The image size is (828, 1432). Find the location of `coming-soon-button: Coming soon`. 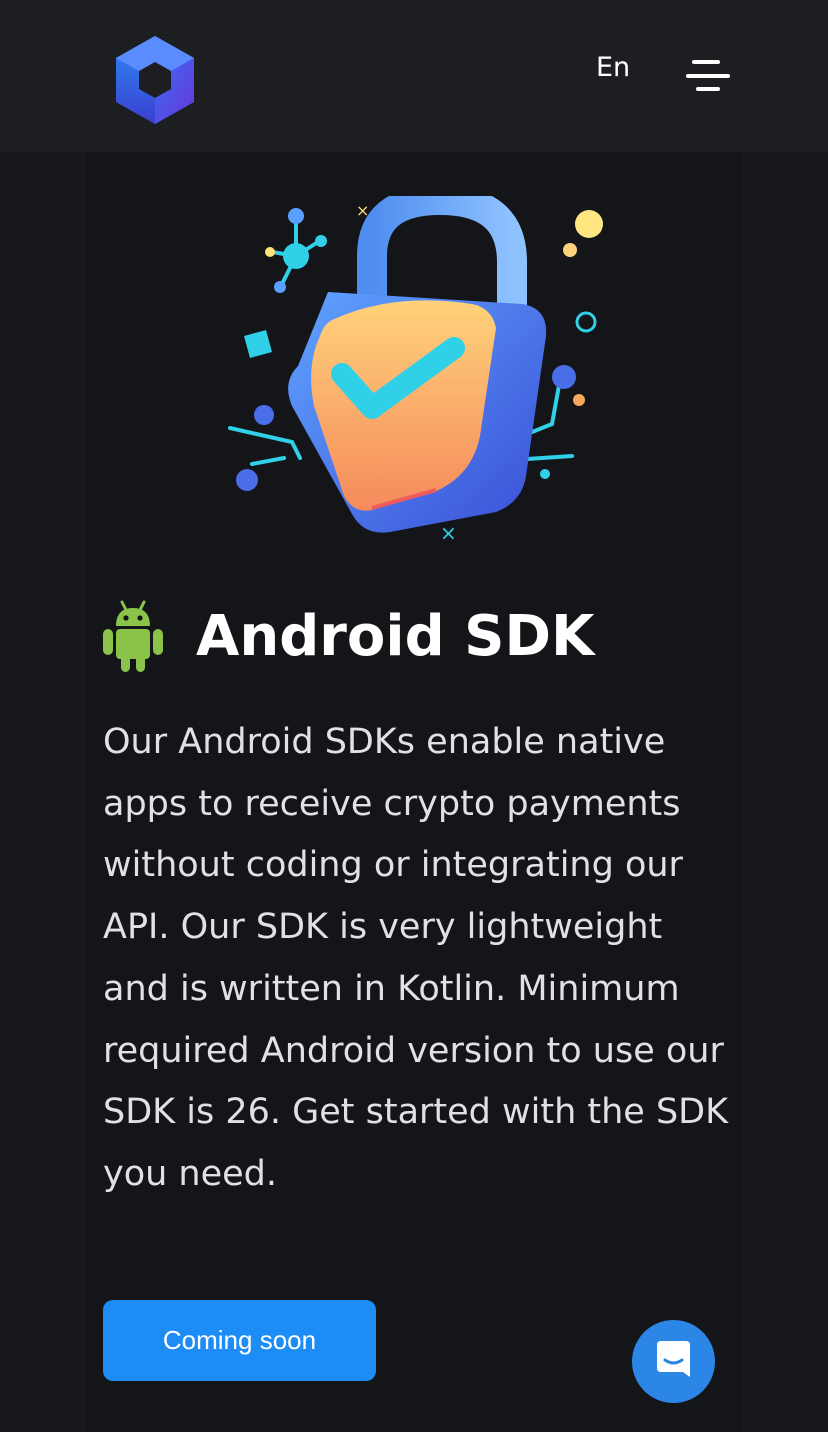

coming-soon-button: Coming soon is located at coordinates (239, 1340).